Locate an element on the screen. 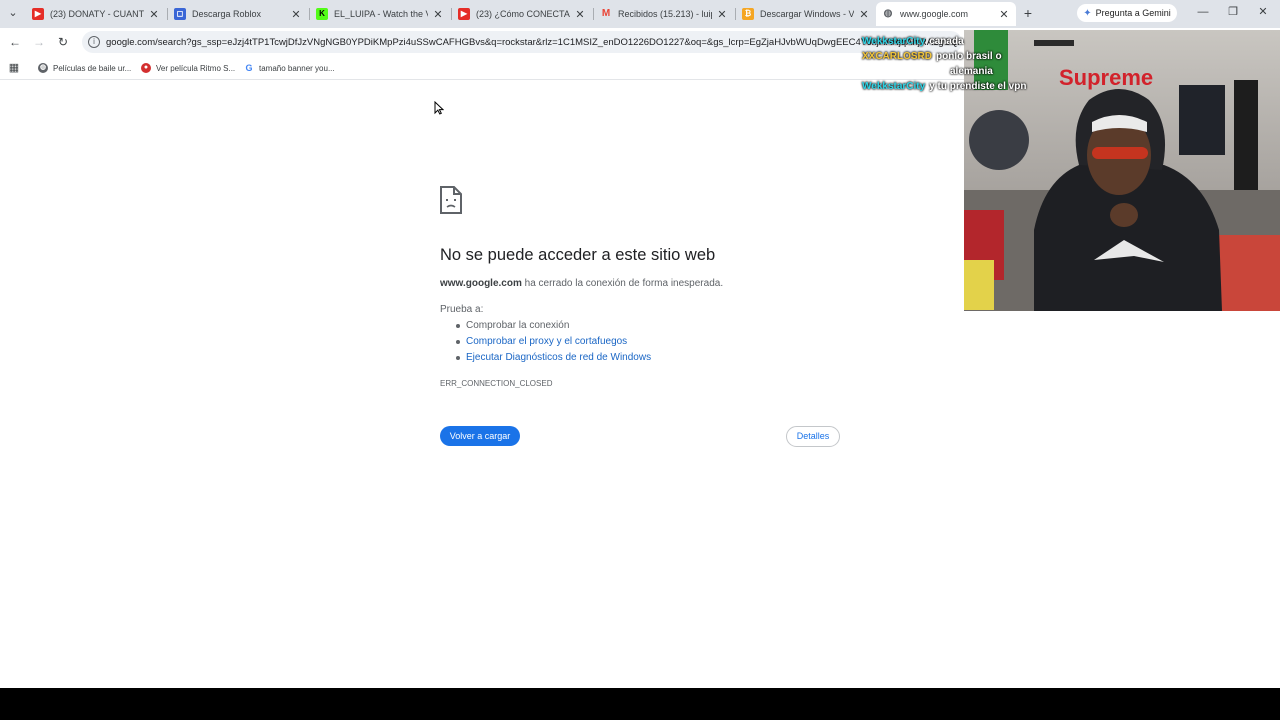 This screenshot has width=1280, height=720. chat-text: alemania is located at coordinates (971, 71).